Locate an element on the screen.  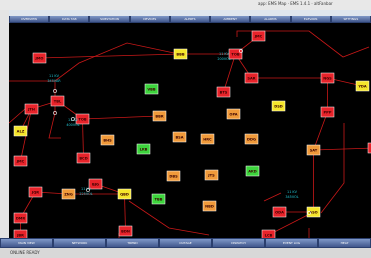
window-title: app: EMS Map · EMS 1.4.1 · altFanbar is located at coordinates (295, 3).